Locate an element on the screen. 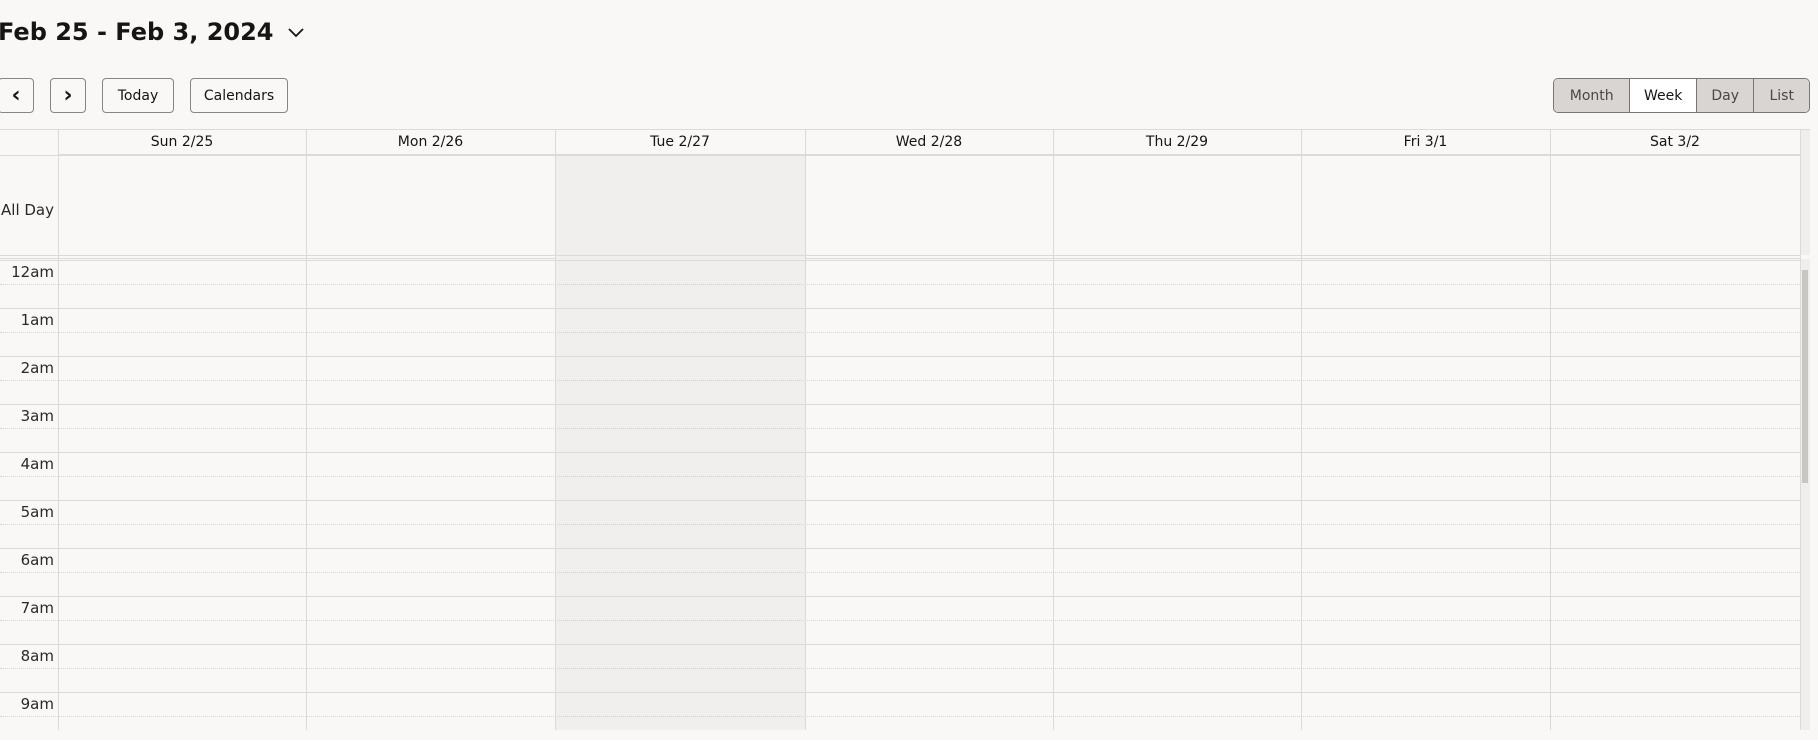 This screenshot has height=740, width=1818. date-range-title: Feb 25 - Feb 3, 2024 is located at coordinates (153, 32).